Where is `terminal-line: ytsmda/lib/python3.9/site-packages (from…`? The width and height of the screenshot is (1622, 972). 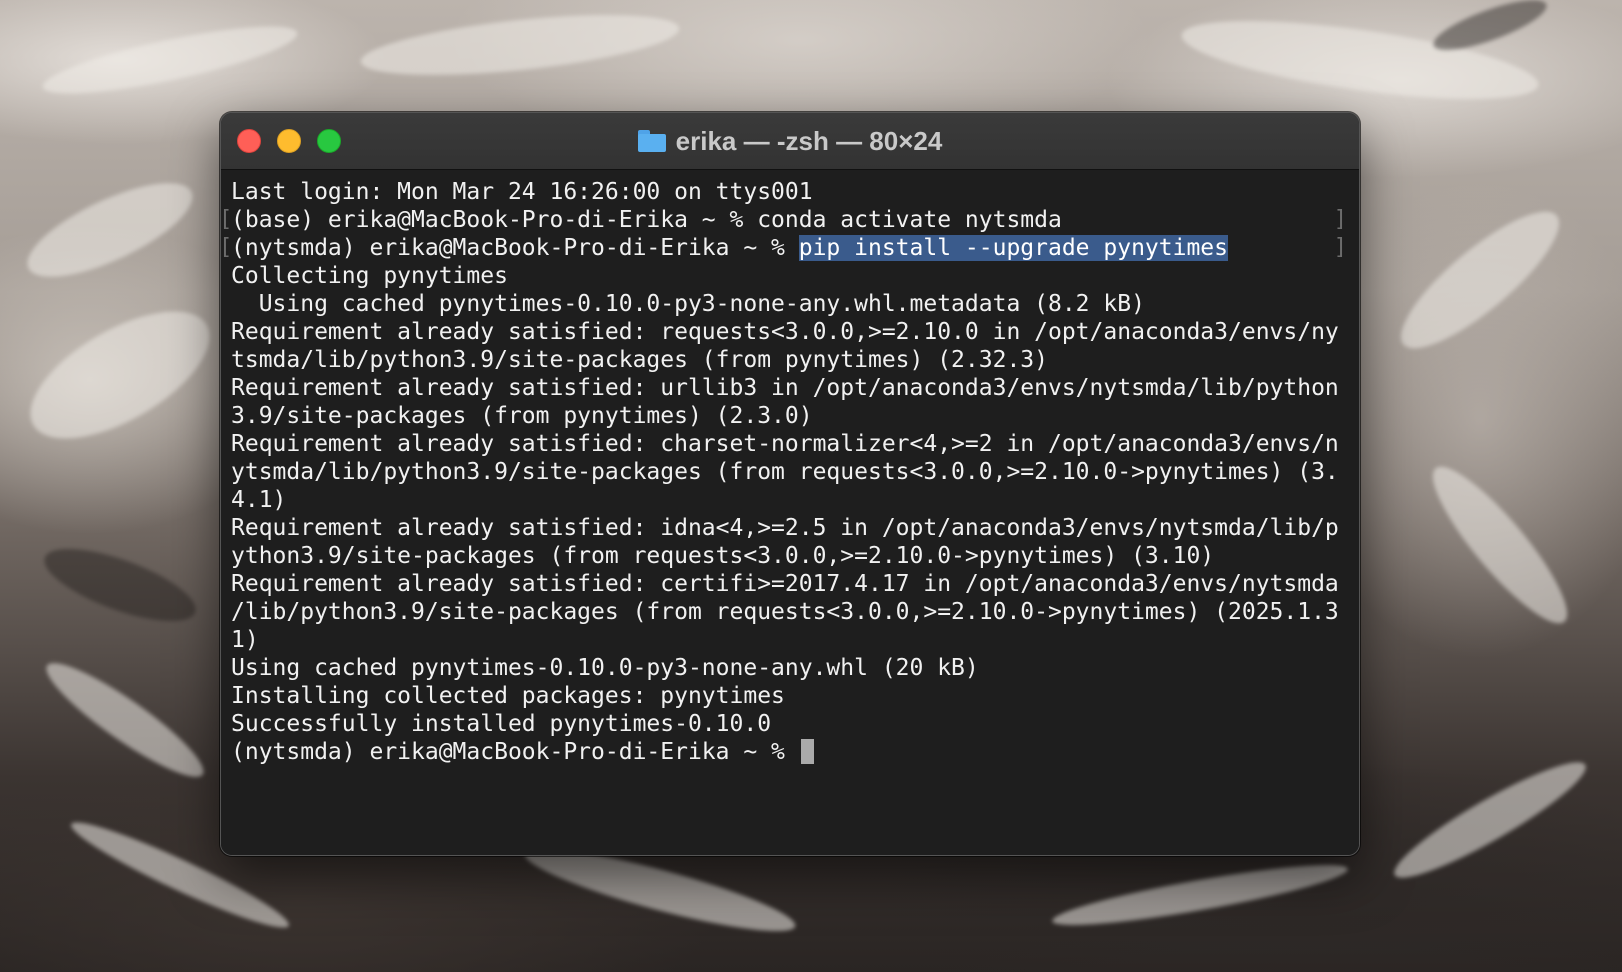 terminal-line: ytsmda/lib/python3.9/site-packages (from… is located at coordinates (791, 472).